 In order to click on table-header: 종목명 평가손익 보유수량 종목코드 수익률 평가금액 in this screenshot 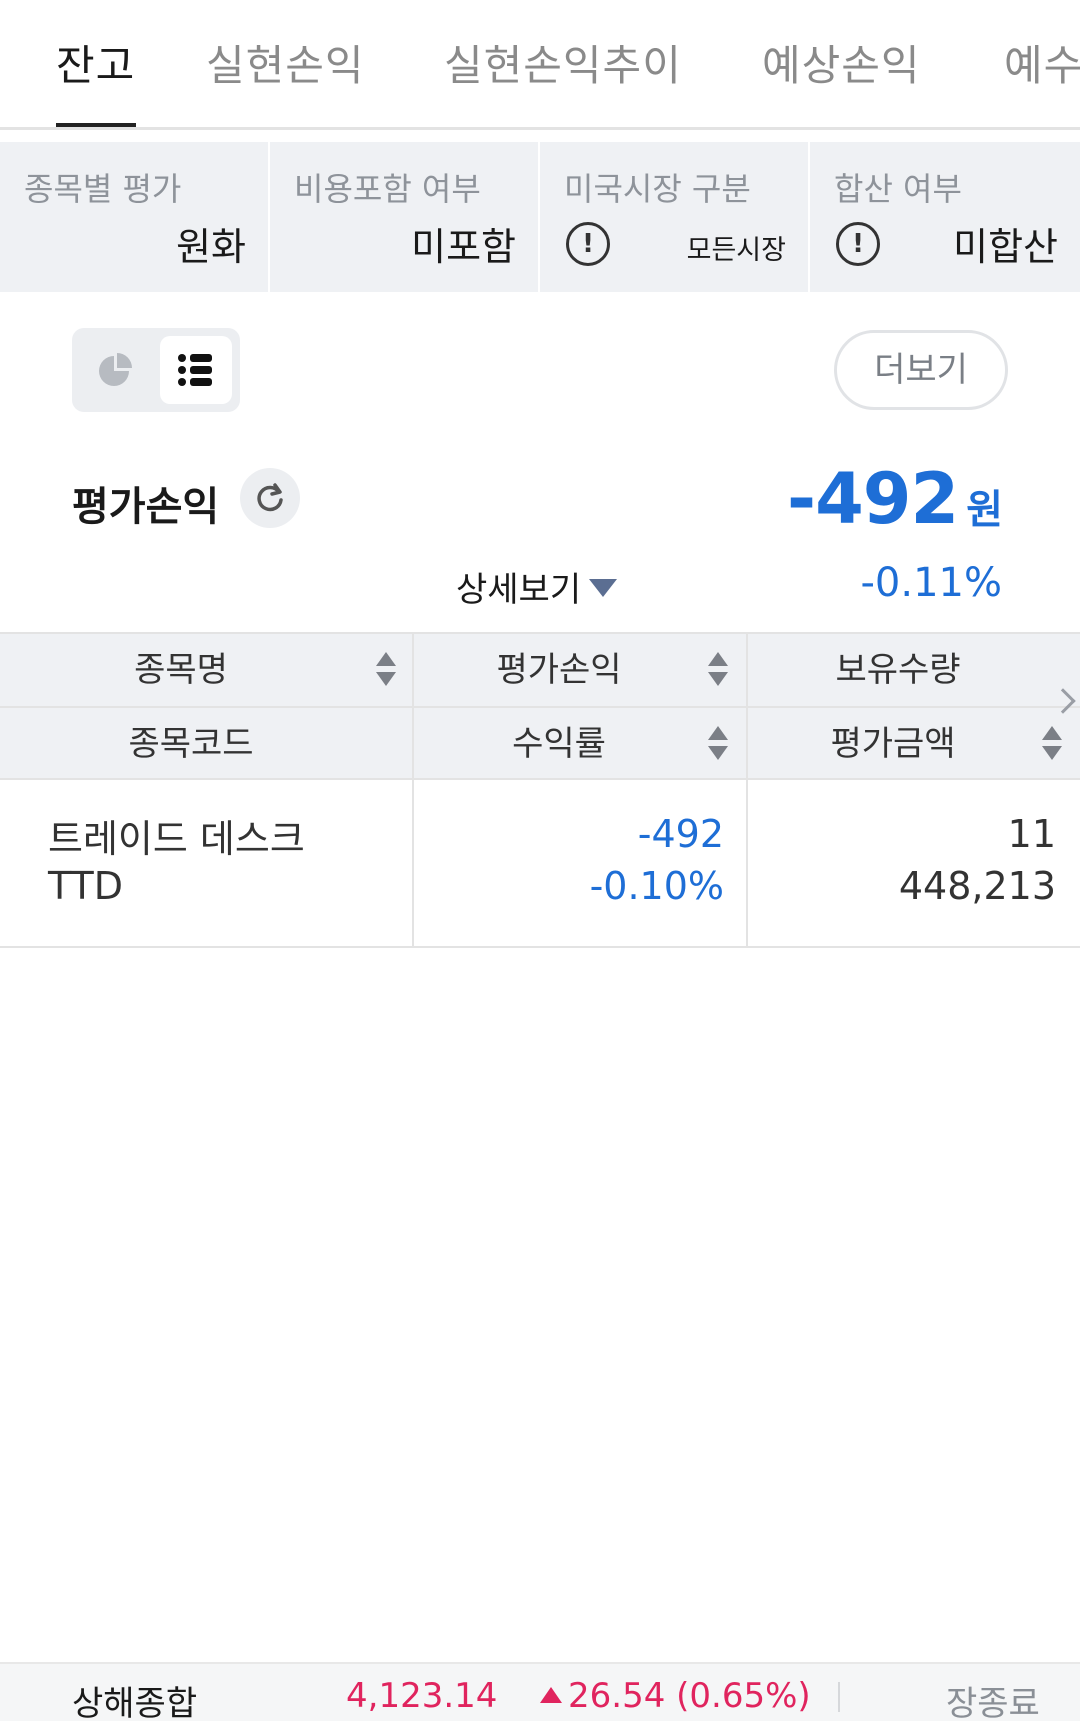, I will do `click(540, 707)`.